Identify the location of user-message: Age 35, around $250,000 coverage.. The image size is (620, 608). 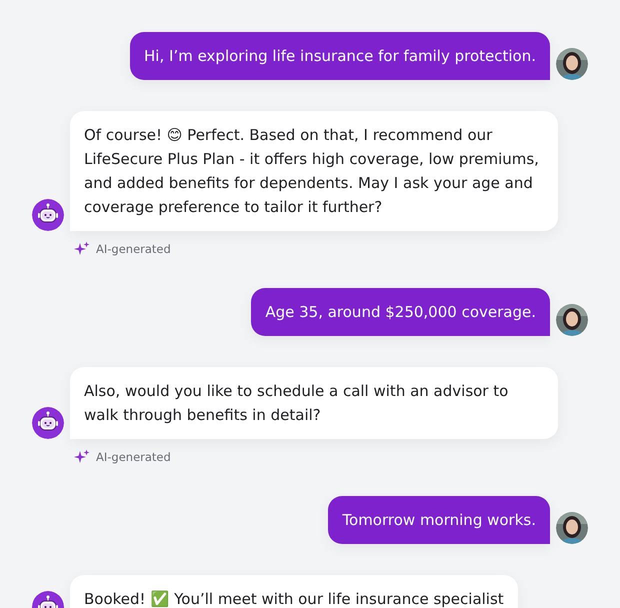
(400, 312).